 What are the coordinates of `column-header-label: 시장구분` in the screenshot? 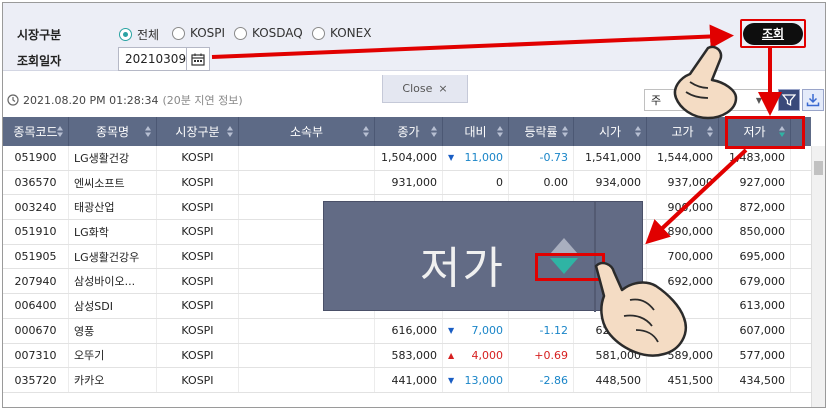 It's located at (197, 132).